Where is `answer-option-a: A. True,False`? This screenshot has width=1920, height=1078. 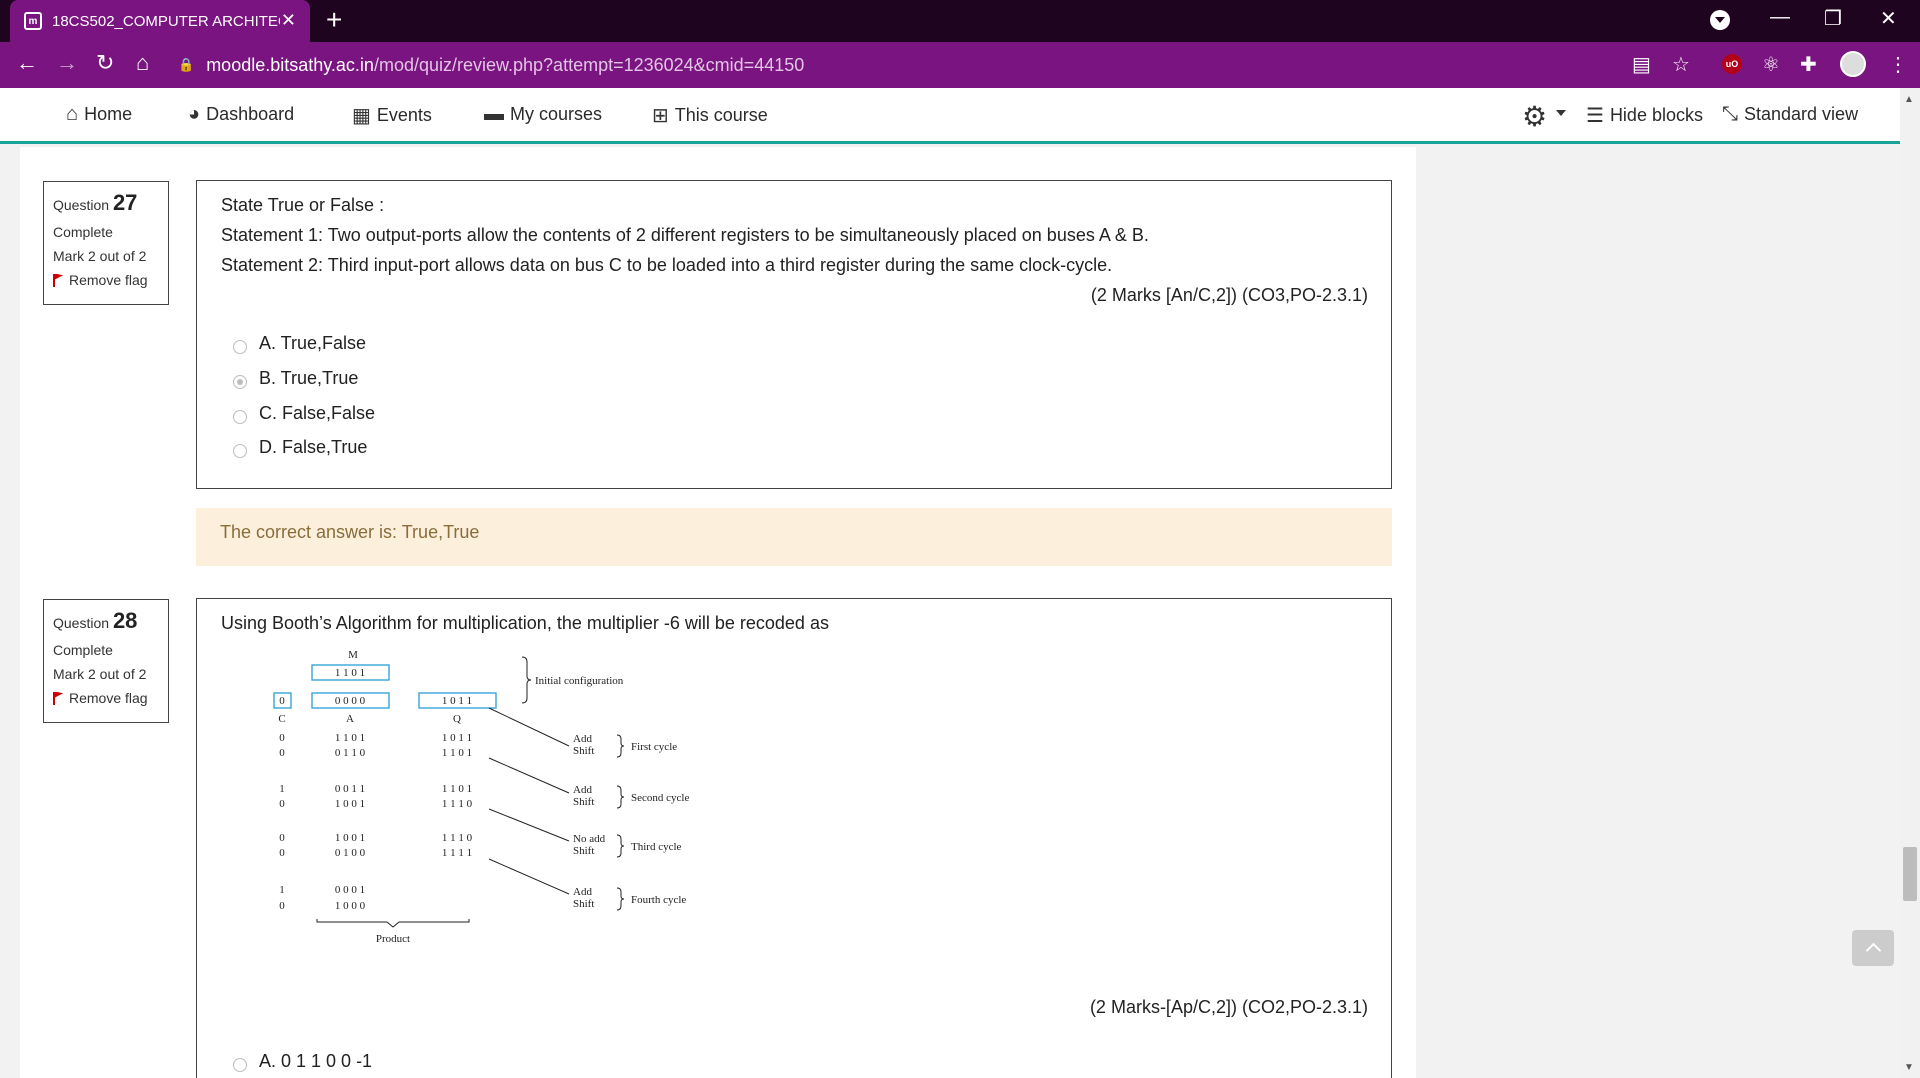
answer-option-a: A. True,False is located at coordinates (299, 343).